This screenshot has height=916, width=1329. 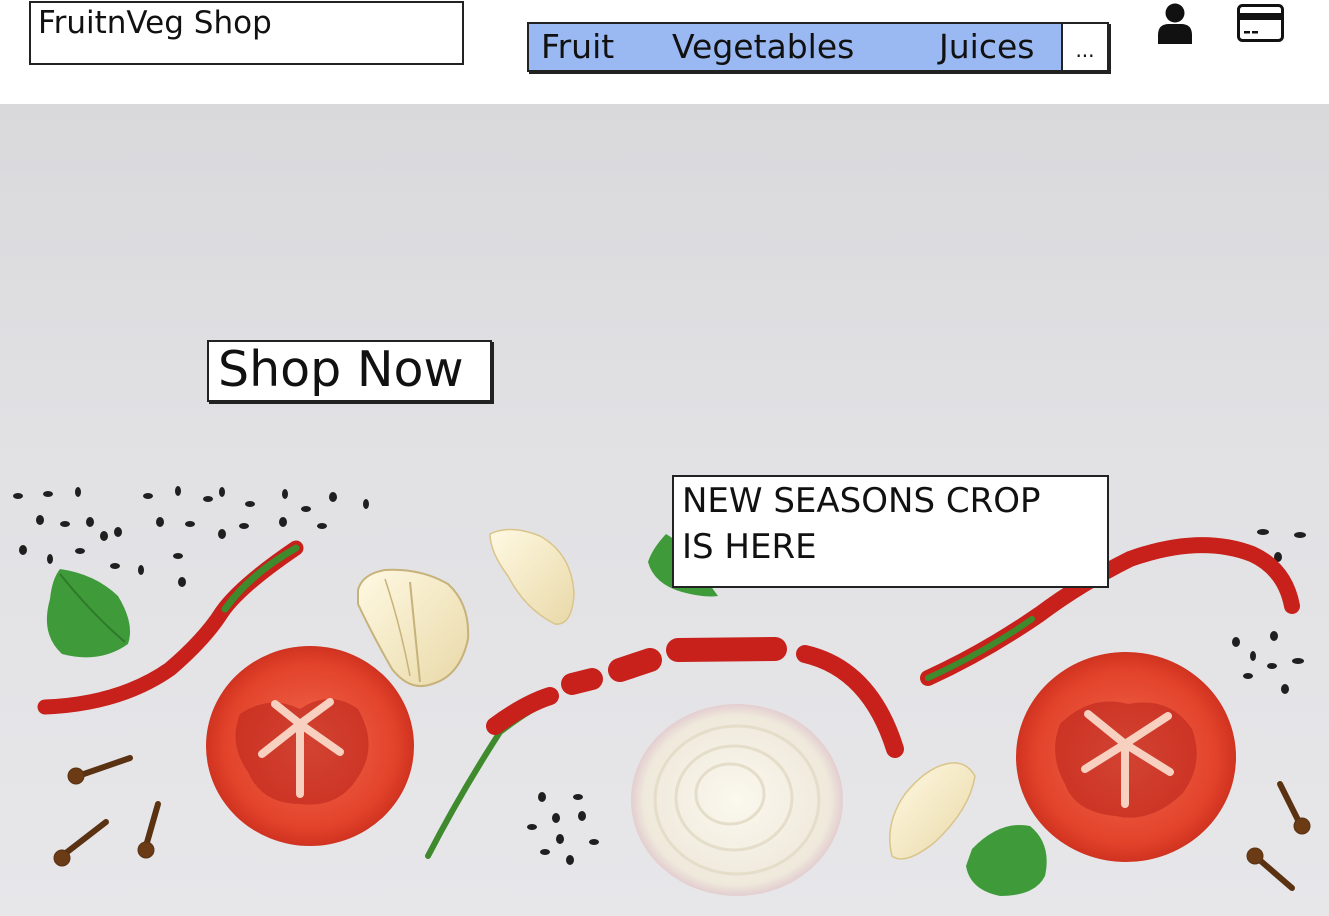 I want to click on credit-card-icon, so click(x=1260, y=23).